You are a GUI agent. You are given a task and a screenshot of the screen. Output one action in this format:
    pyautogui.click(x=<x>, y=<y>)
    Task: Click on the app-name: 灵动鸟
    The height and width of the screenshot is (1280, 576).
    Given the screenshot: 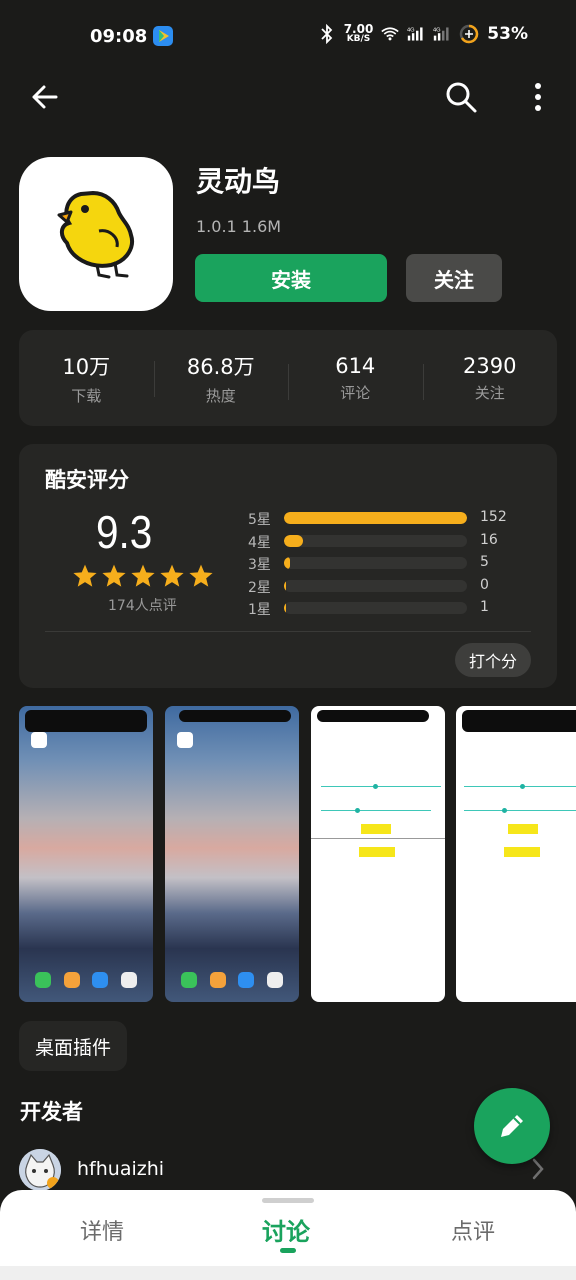 What is the action you would take?
    pyautogui.click(x=238, y=181)
    